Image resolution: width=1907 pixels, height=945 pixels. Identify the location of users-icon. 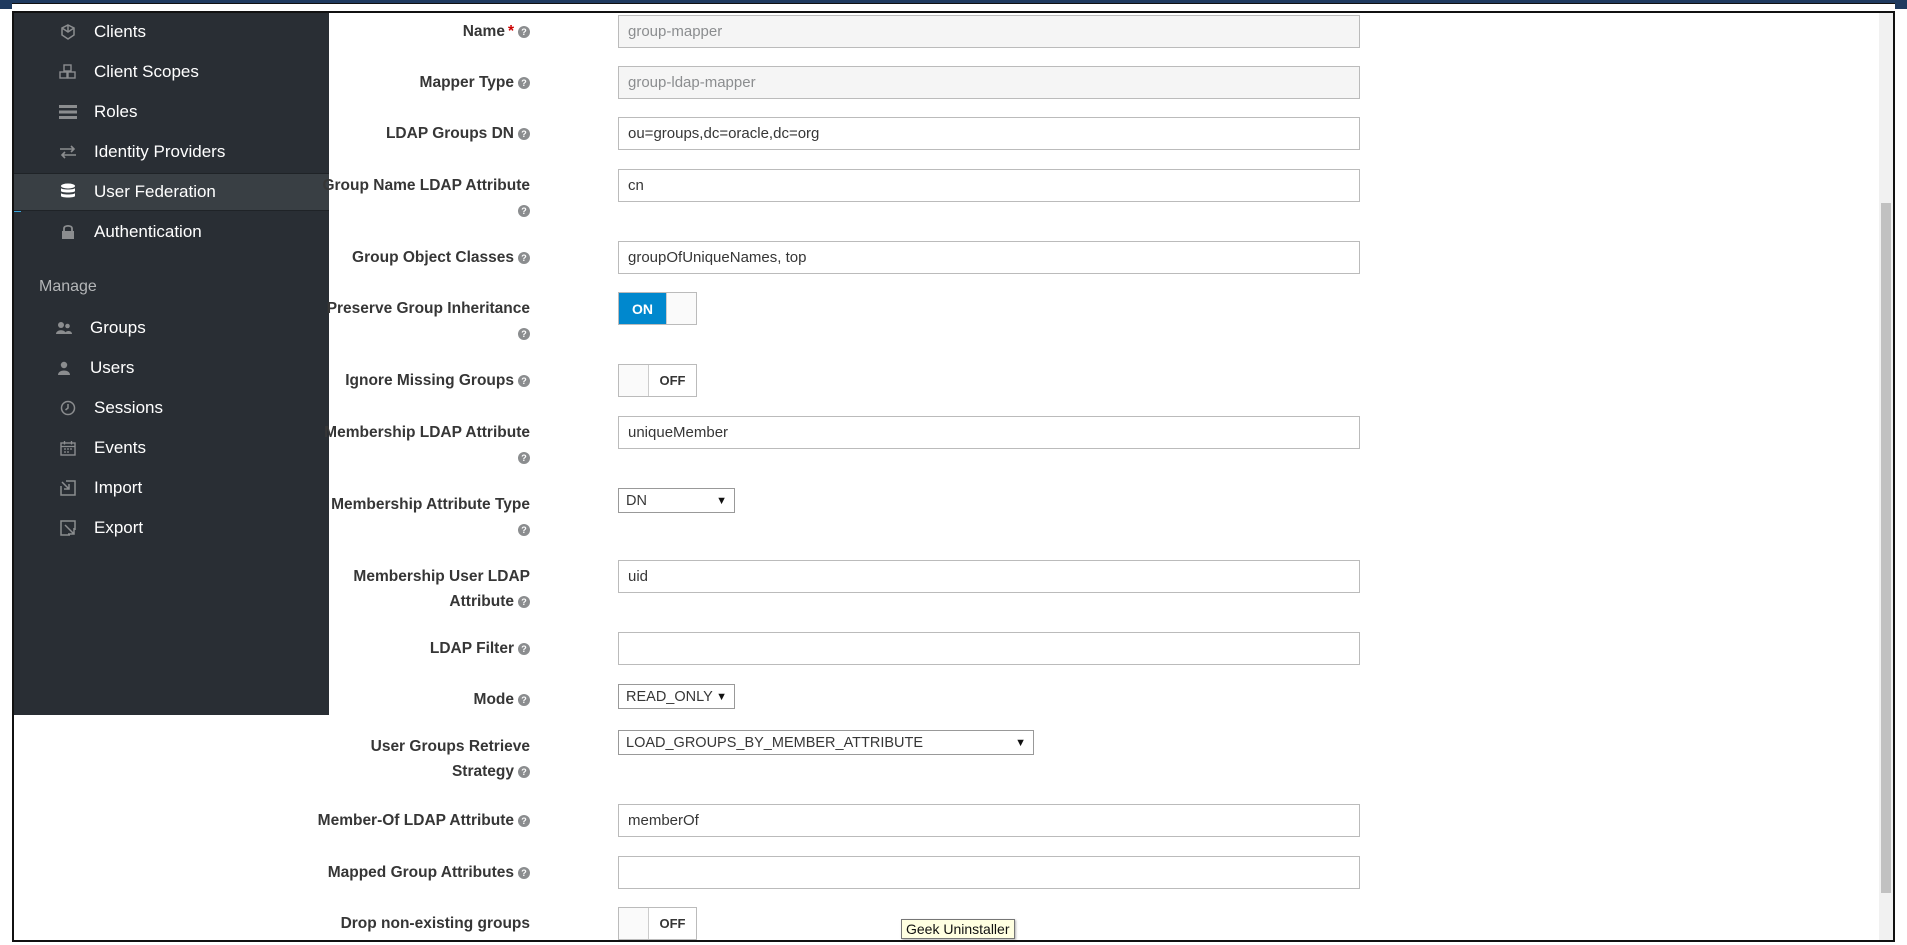
(64, 328).